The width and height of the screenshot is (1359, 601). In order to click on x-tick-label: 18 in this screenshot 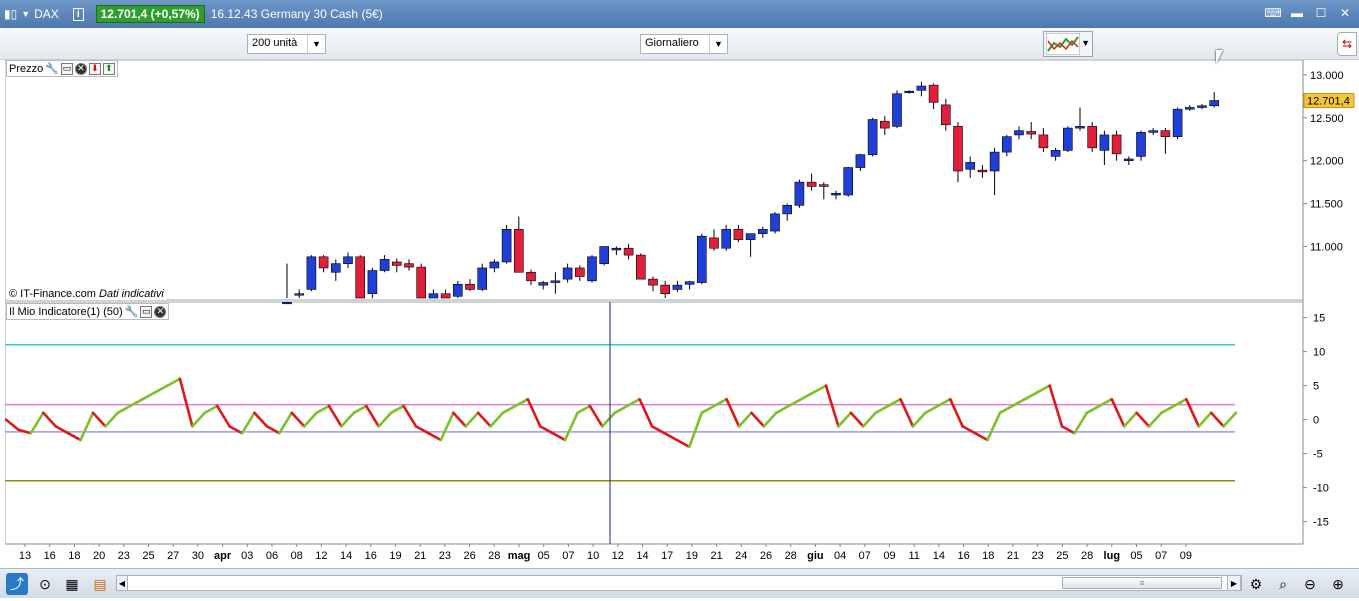, I will do `click(988, 556)`.